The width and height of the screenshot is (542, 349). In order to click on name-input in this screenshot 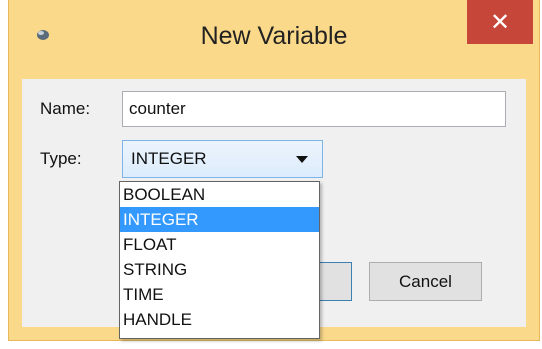, I will do `click(314, 109)`.